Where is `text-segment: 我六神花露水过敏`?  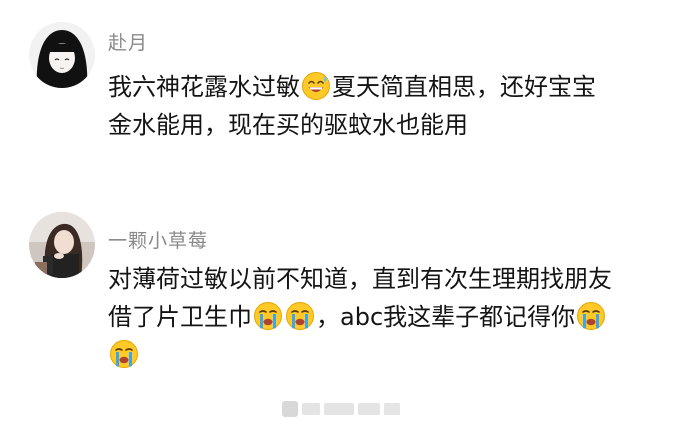 text-segment: 我六神花露水过敏 is located at coordinates (204, 87).